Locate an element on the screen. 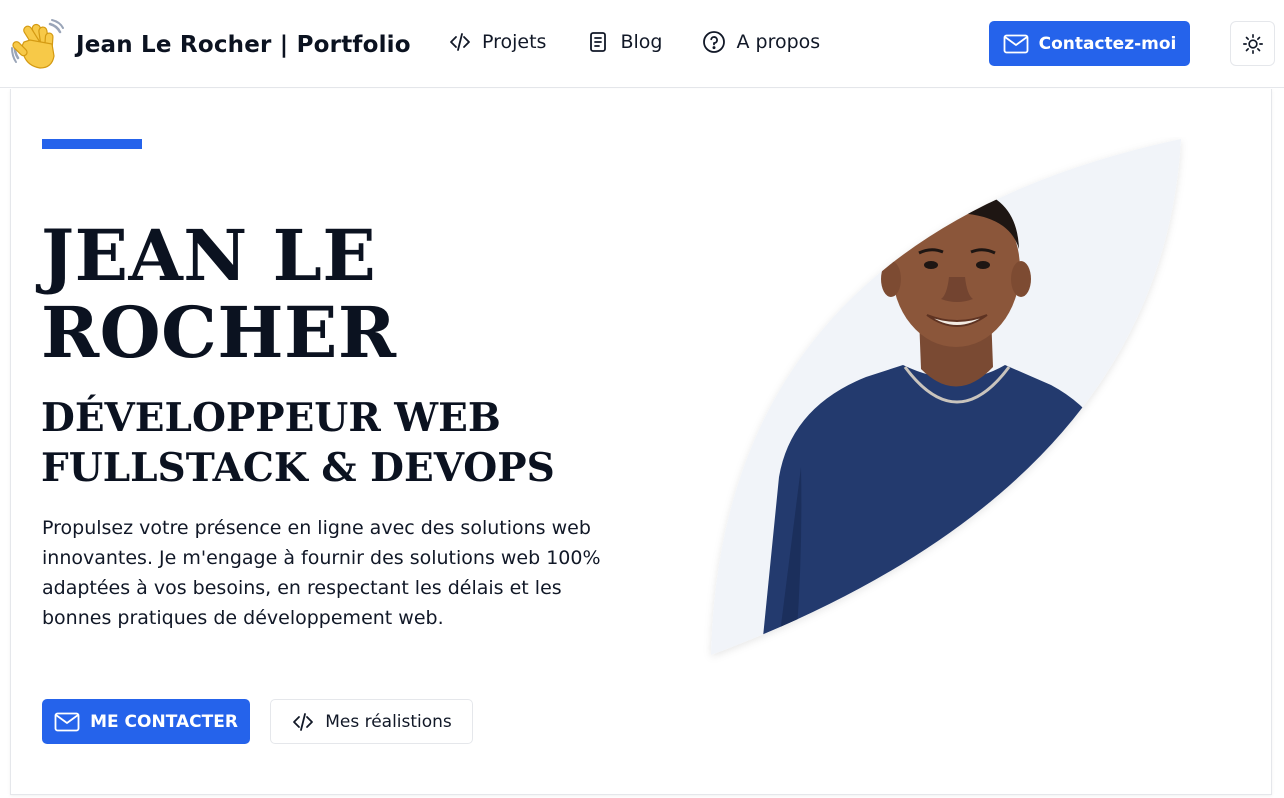 This screenshot has width=1284, height=798. mes-realisations-button: Mes réalistions is located at coordinates (371, 721).